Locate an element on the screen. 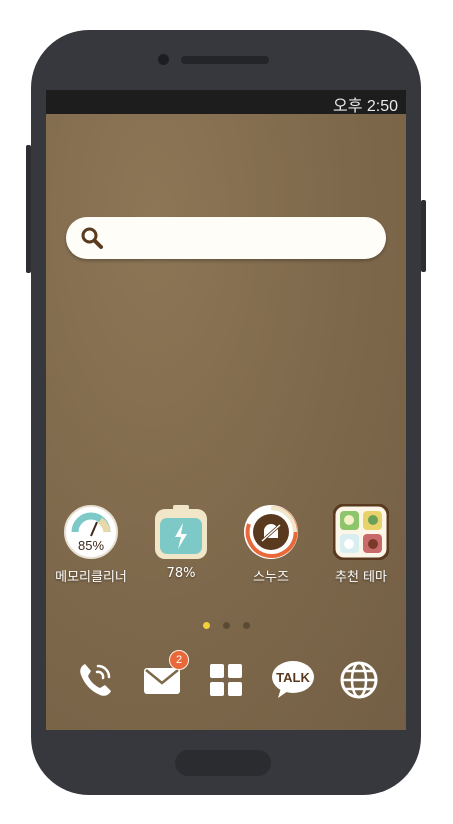  theme-folder-icon is located at coordinates (361, 532).